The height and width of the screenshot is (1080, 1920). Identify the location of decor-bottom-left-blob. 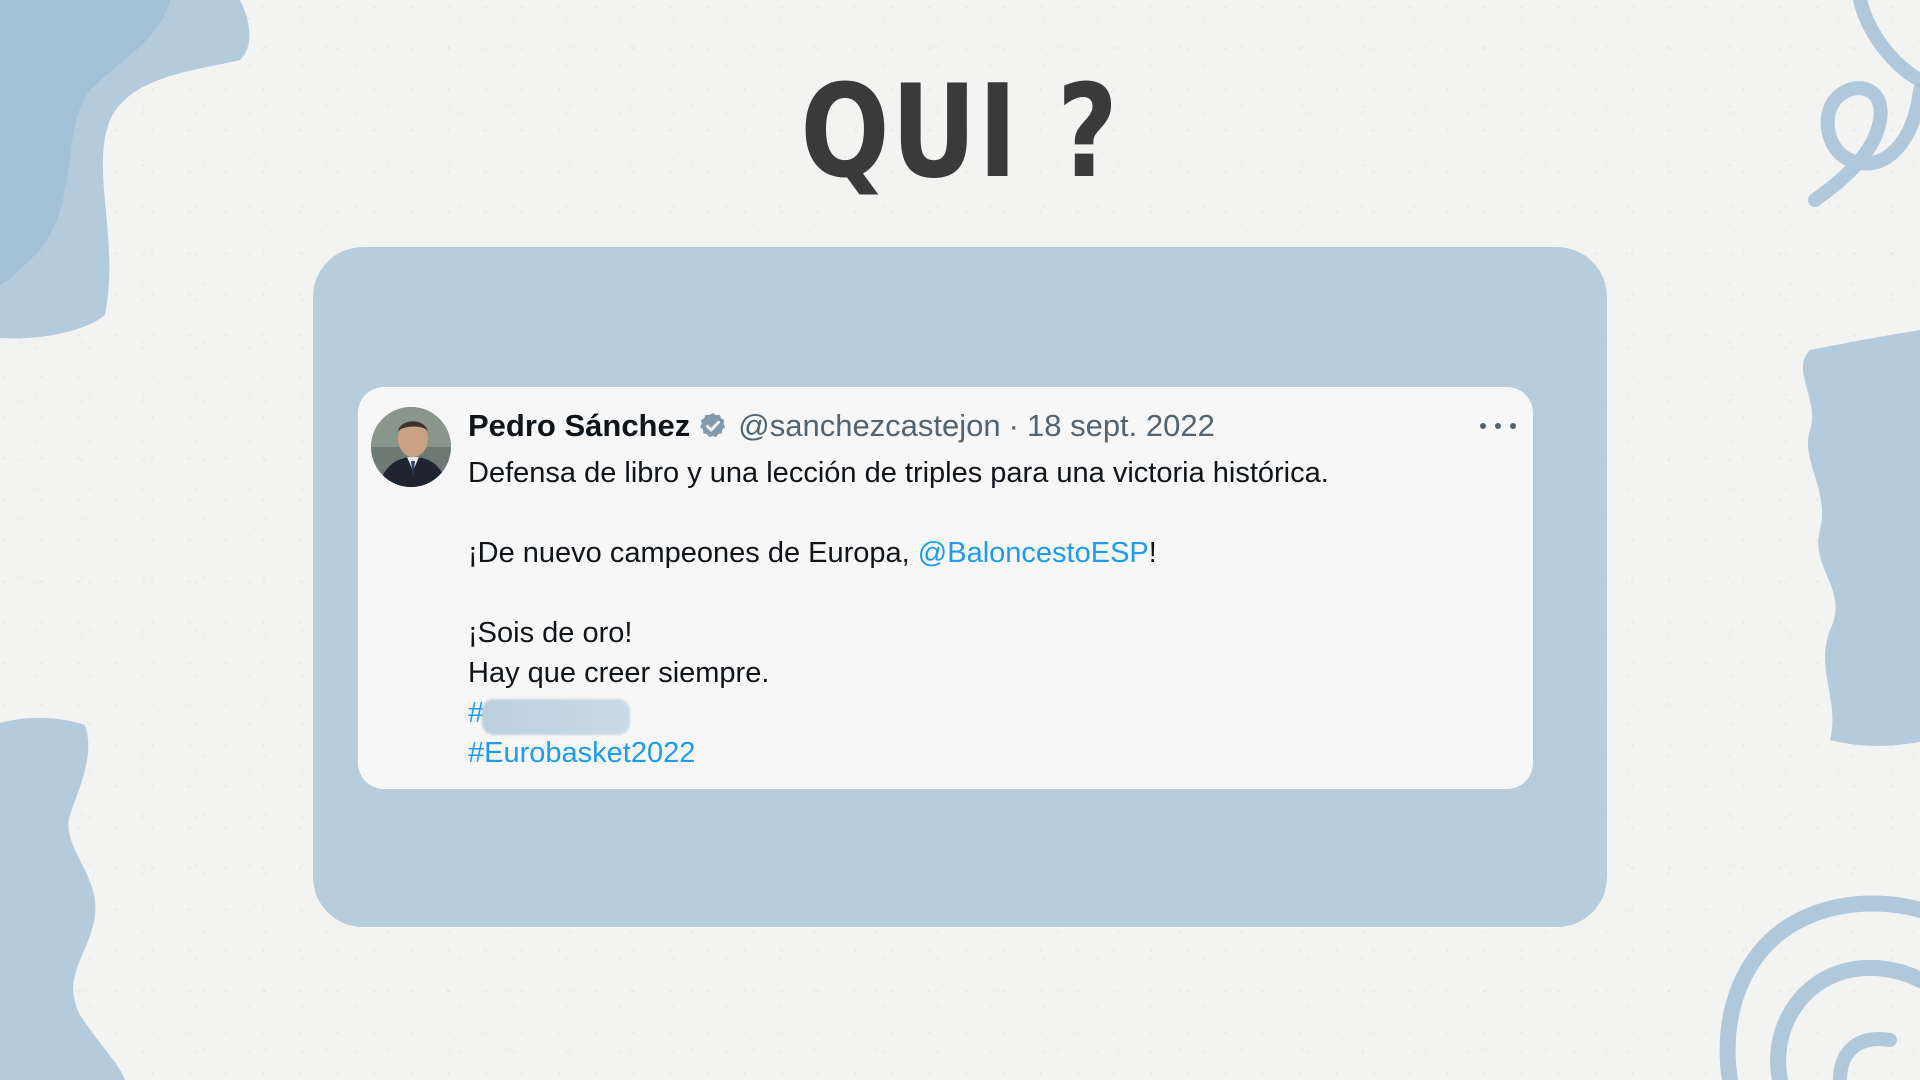
(62, 898).